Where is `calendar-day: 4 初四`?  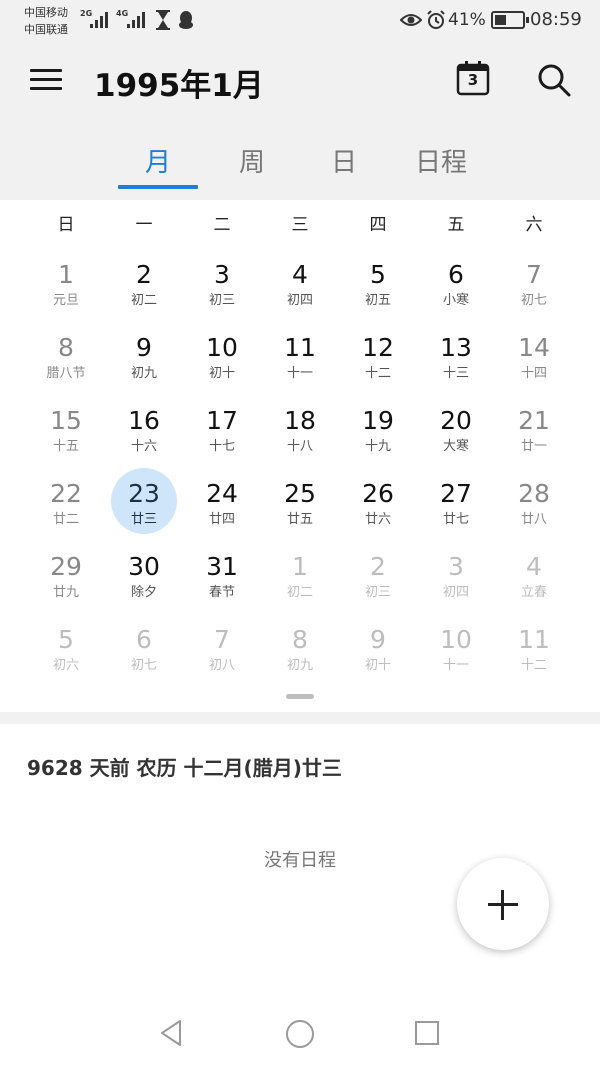 calendar-day: 4 初四 is located at coordinates (300, 277).